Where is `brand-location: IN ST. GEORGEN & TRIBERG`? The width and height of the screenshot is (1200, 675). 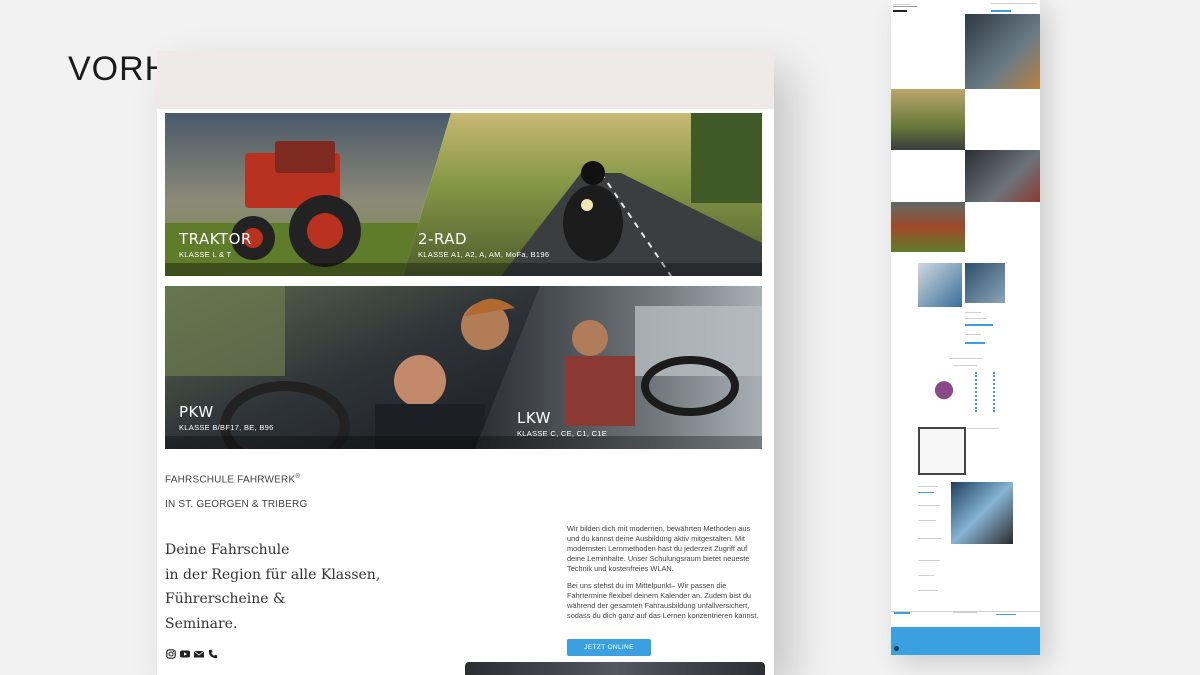 brand-location: IN ST. GEORGEN & TRIBERG is located at coordinates (236, 504).